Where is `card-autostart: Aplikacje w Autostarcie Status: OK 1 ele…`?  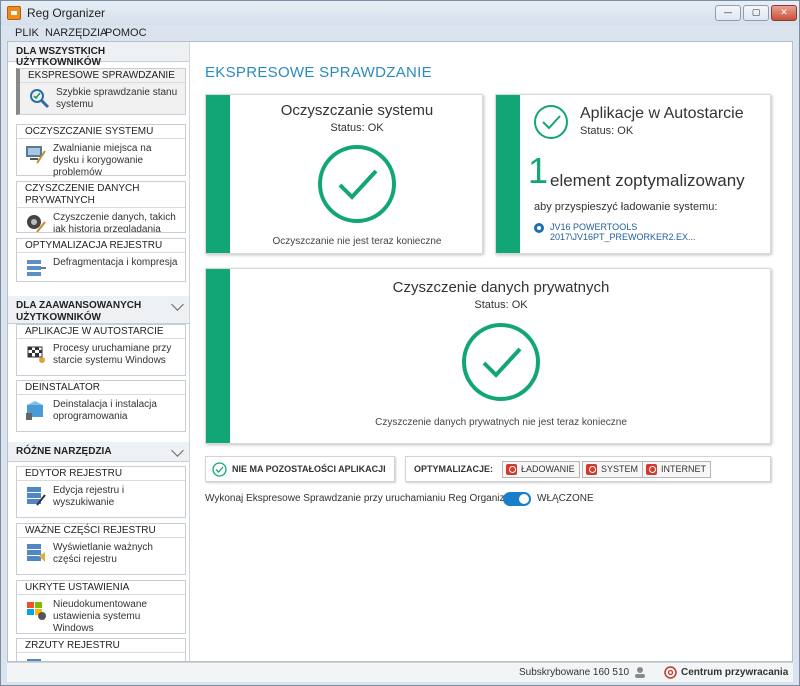
card-autostart: Aplikacje w Autostarcie Status: OK 1 ele… is located at coordinates (633, 174).